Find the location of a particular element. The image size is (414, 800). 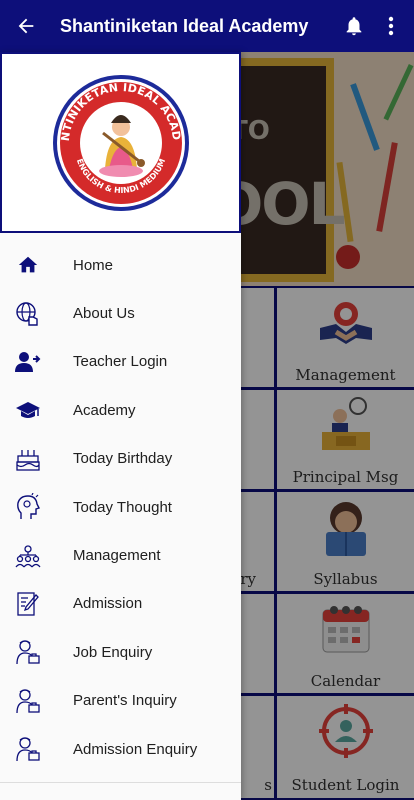

menu-item-management: Management is located at coordinates (120, 555).